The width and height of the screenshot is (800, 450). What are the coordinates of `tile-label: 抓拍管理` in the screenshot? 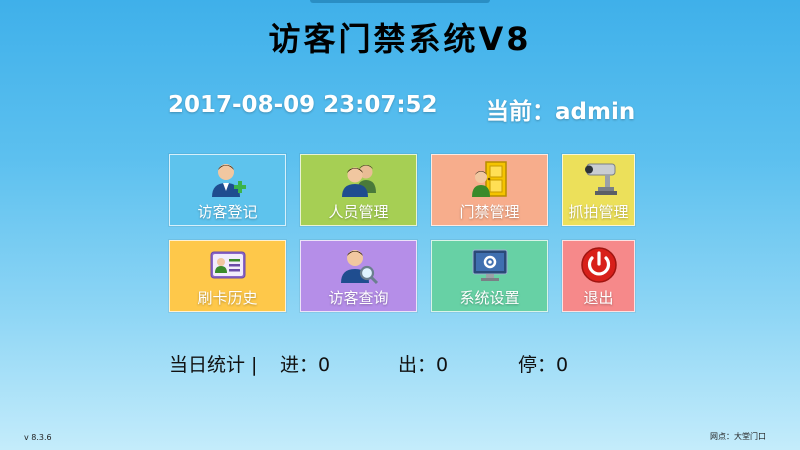 It's located at (598, 212).